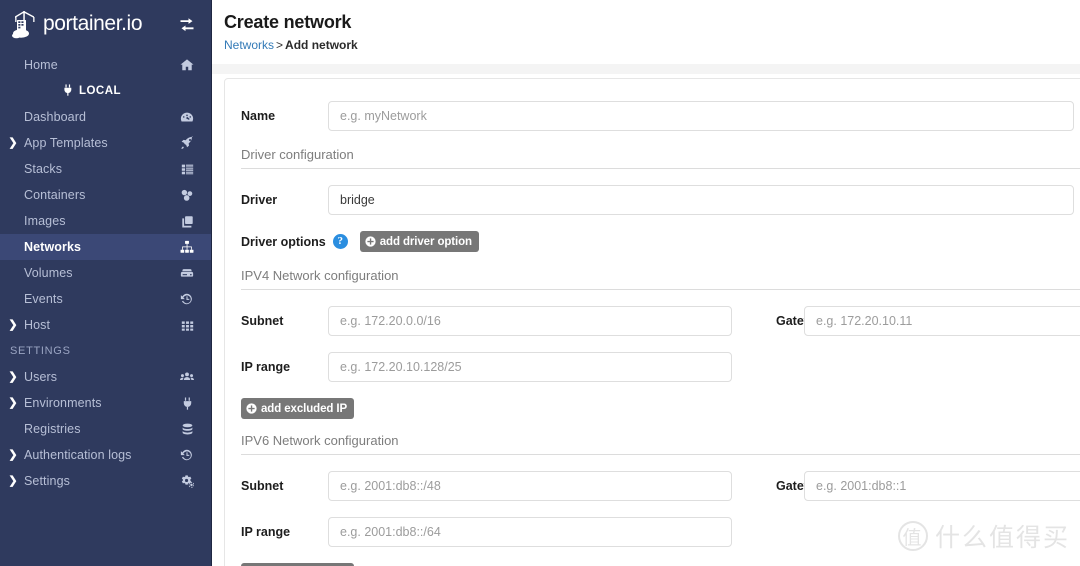  What do you see at coordinates (266, 367) in the screenshot?
I see `ipv4-ip-range-label: IP range` at bounding box center [266, 367].